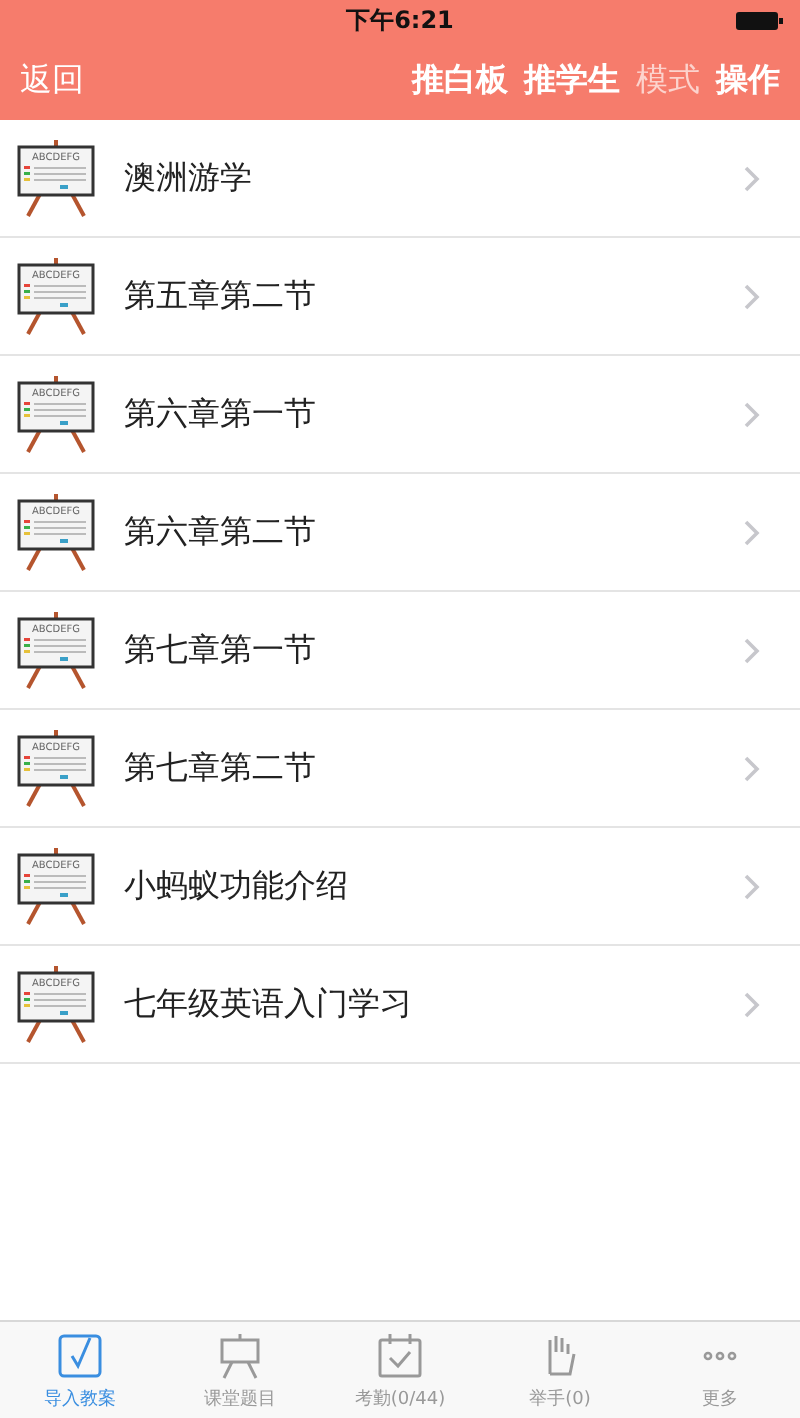 This screenshot has height=1418, width=800. What do you see at coordinates (564, 80) in the screenshot?
I see `nav-action-button: 推学生` at bounding box center [564, 80].